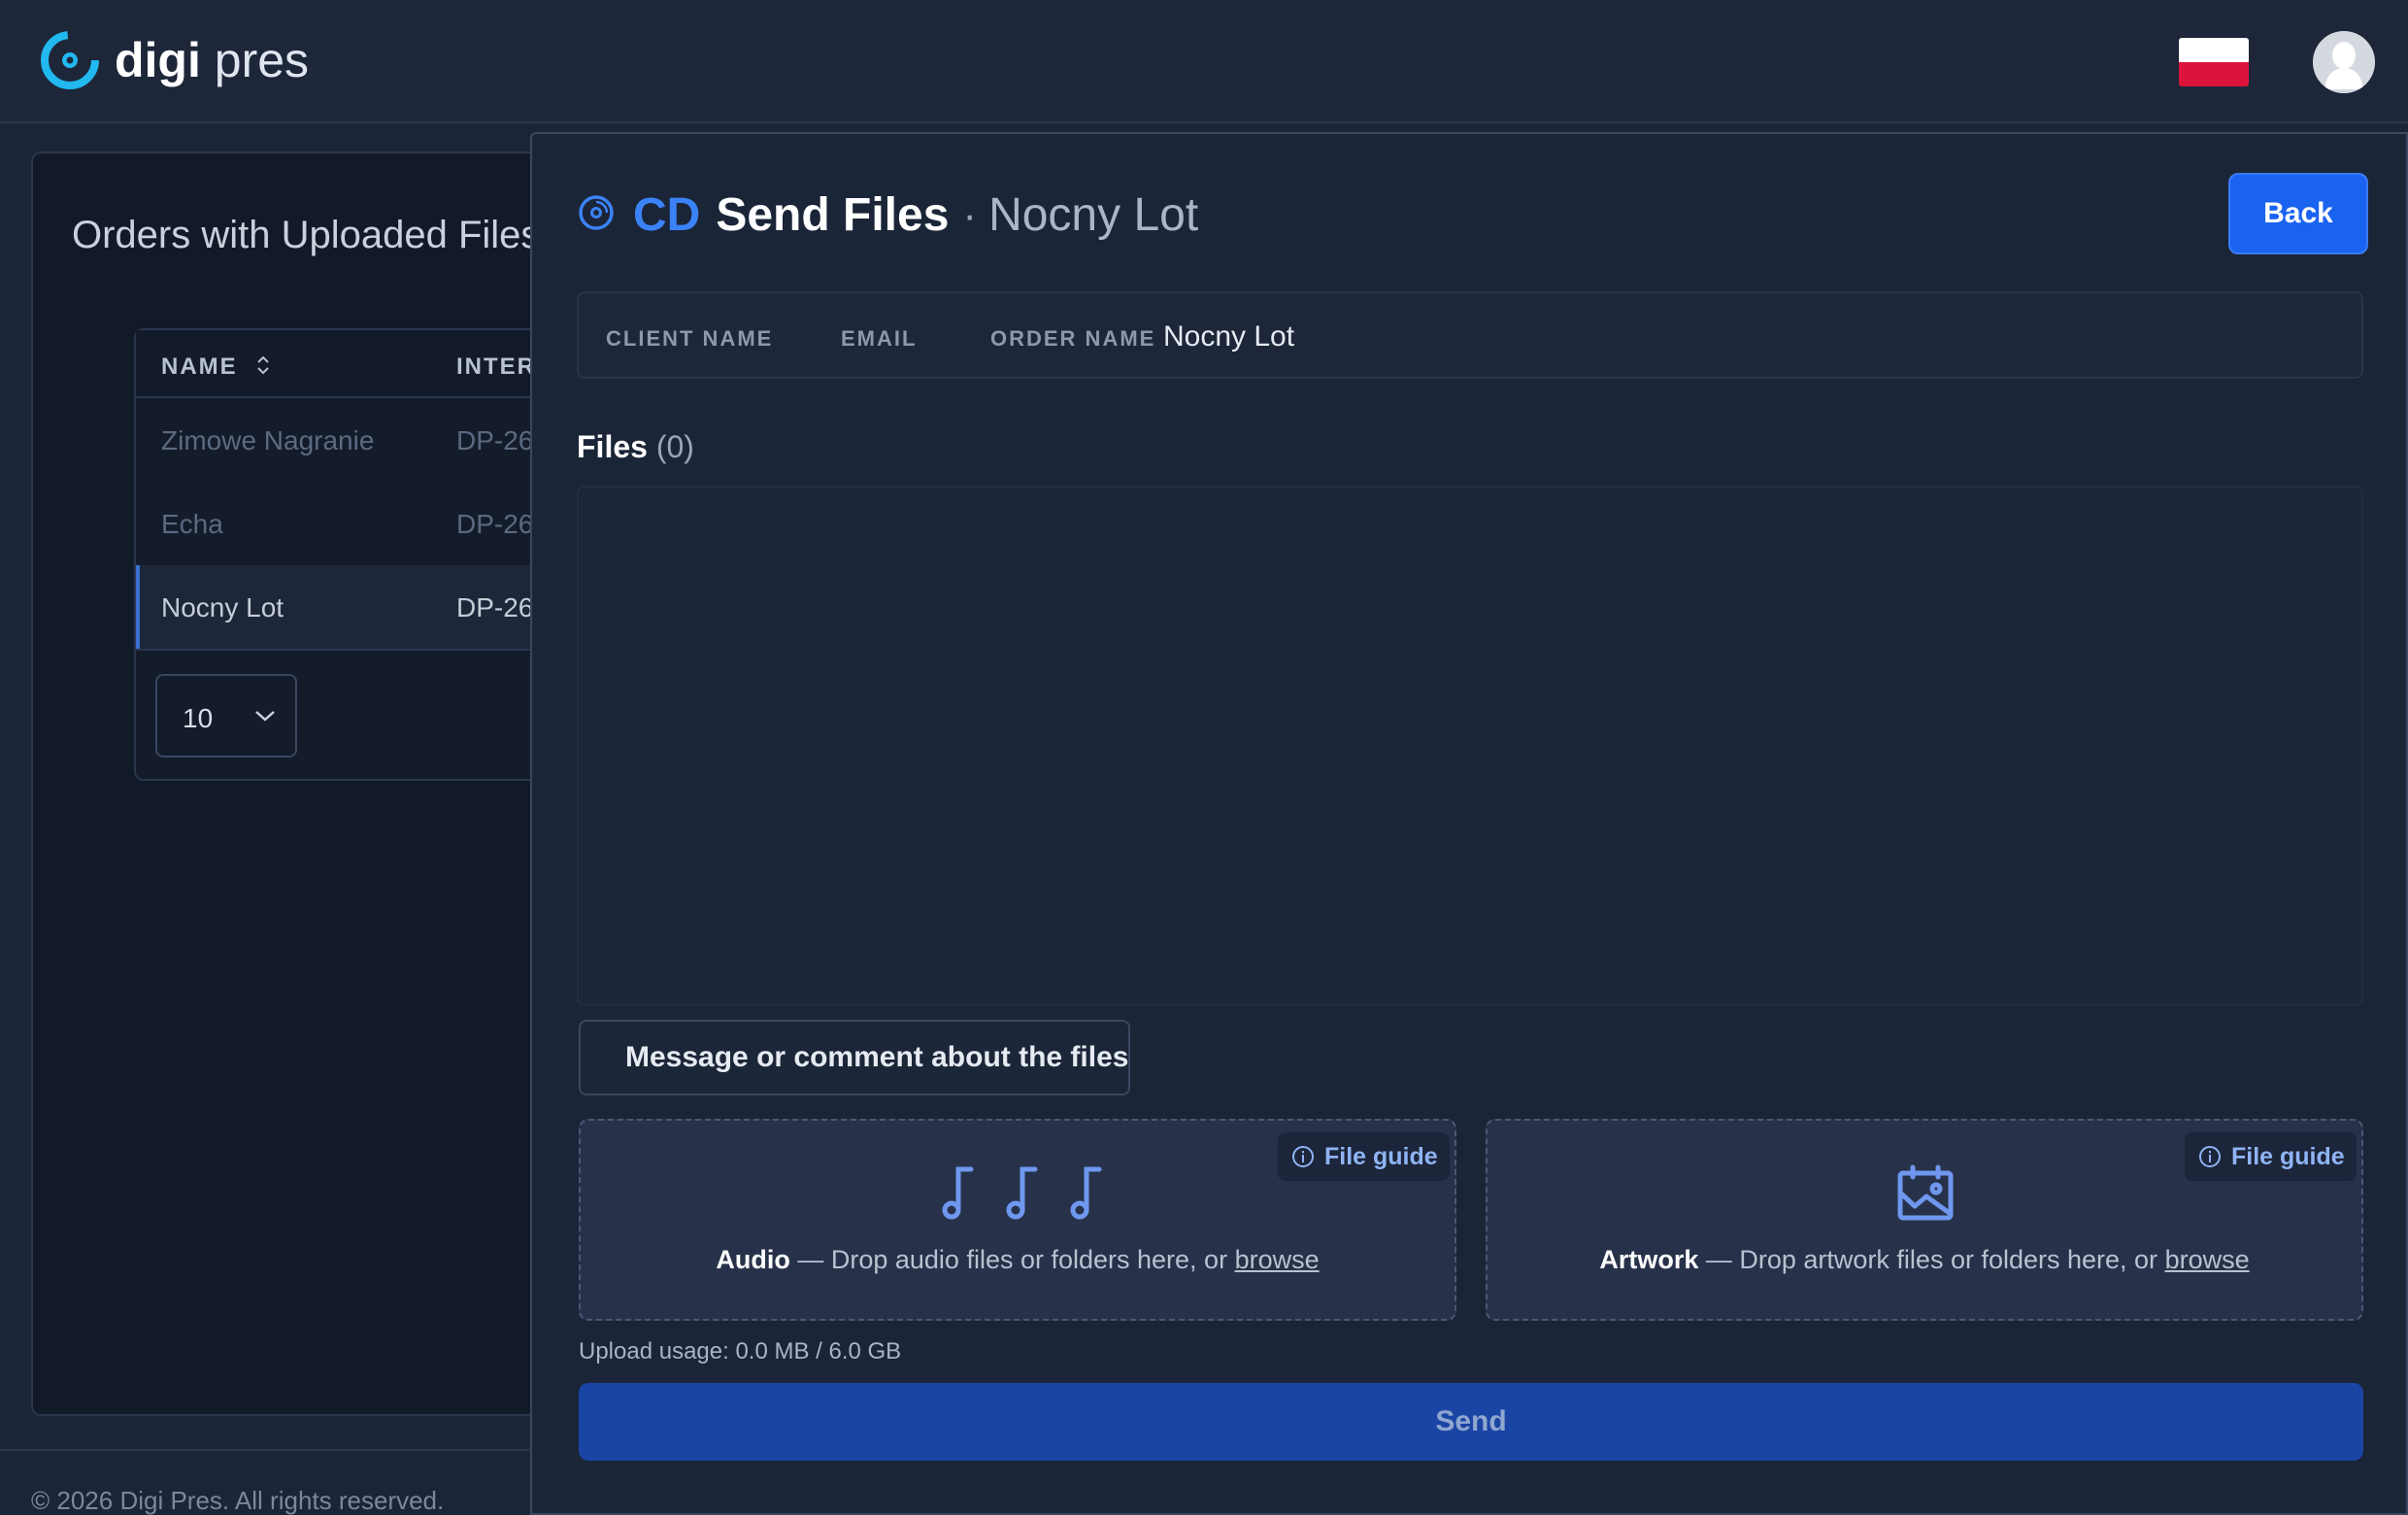  Describe the element at coordinates (675, 446) in the screenshot. I see `files-count: (0)` at that location.